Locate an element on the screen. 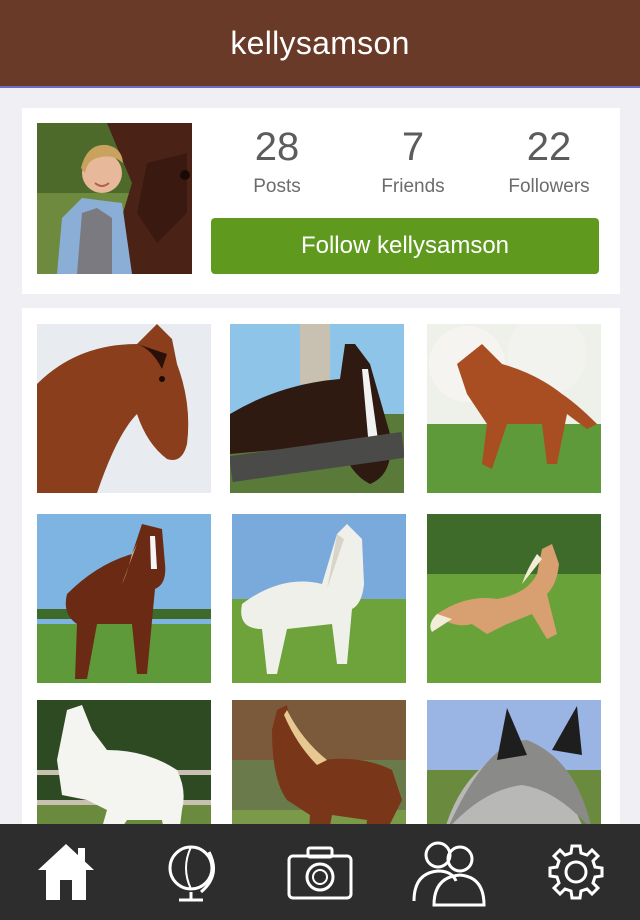 The height and width of the screenshot is (920, 640). follow-button: Follow kellysamson is located at coordinates (405, 246).